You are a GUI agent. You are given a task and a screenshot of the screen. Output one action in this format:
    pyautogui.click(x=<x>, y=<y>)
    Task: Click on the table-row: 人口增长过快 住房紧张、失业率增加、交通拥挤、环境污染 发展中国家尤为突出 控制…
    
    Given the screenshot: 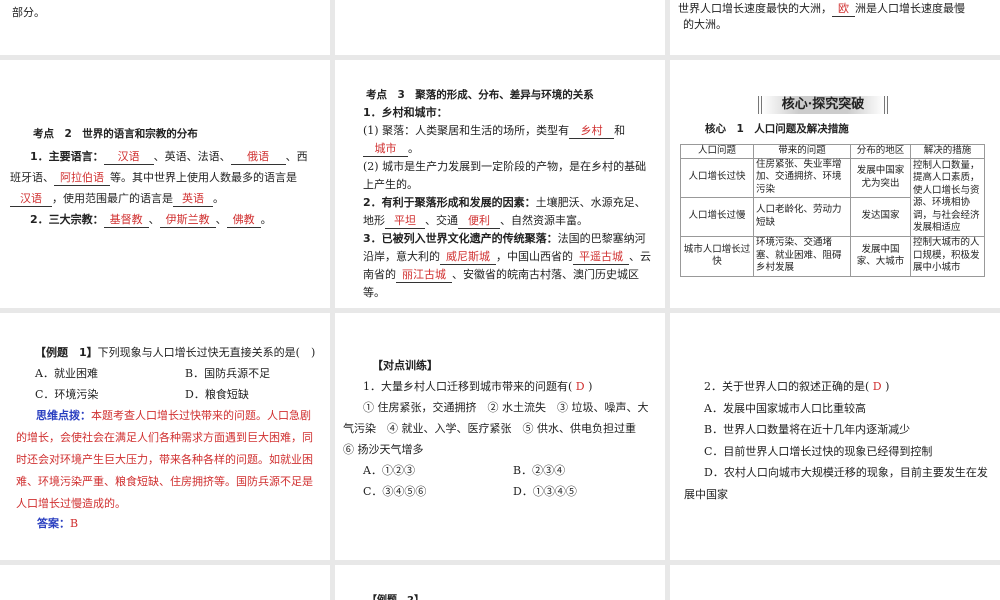 What is the action you would take?
    pyautogui.click(x=832, y=197)
    